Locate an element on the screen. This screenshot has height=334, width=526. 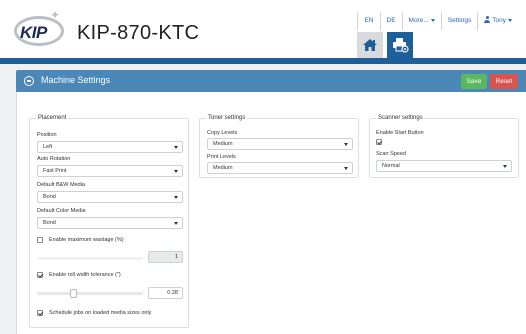
roll-width-input: 0.28 is located at coordinates (165, 293).